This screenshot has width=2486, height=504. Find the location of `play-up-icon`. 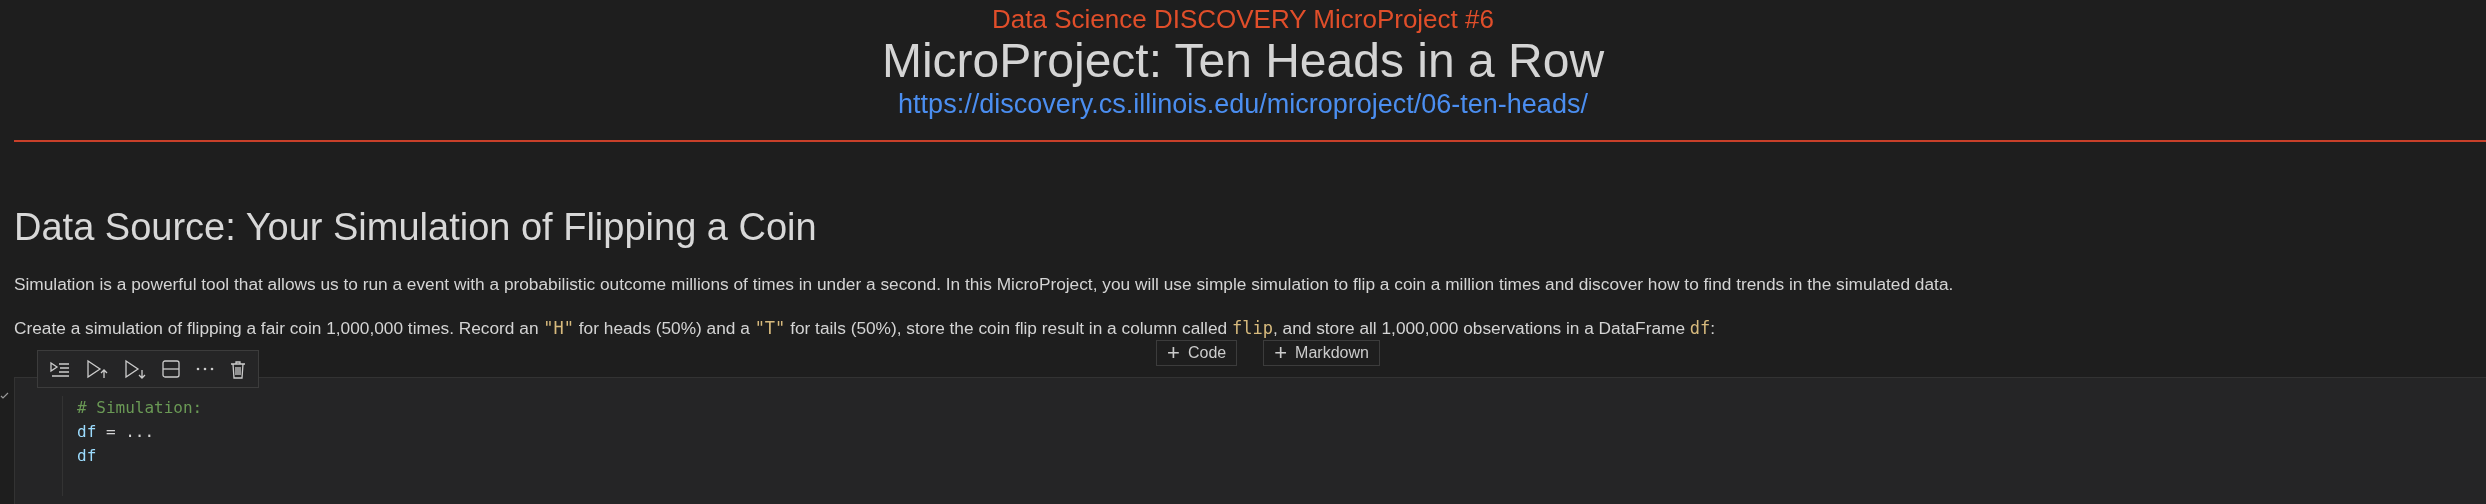

play-up-icon is located at coordinates (97, 369).